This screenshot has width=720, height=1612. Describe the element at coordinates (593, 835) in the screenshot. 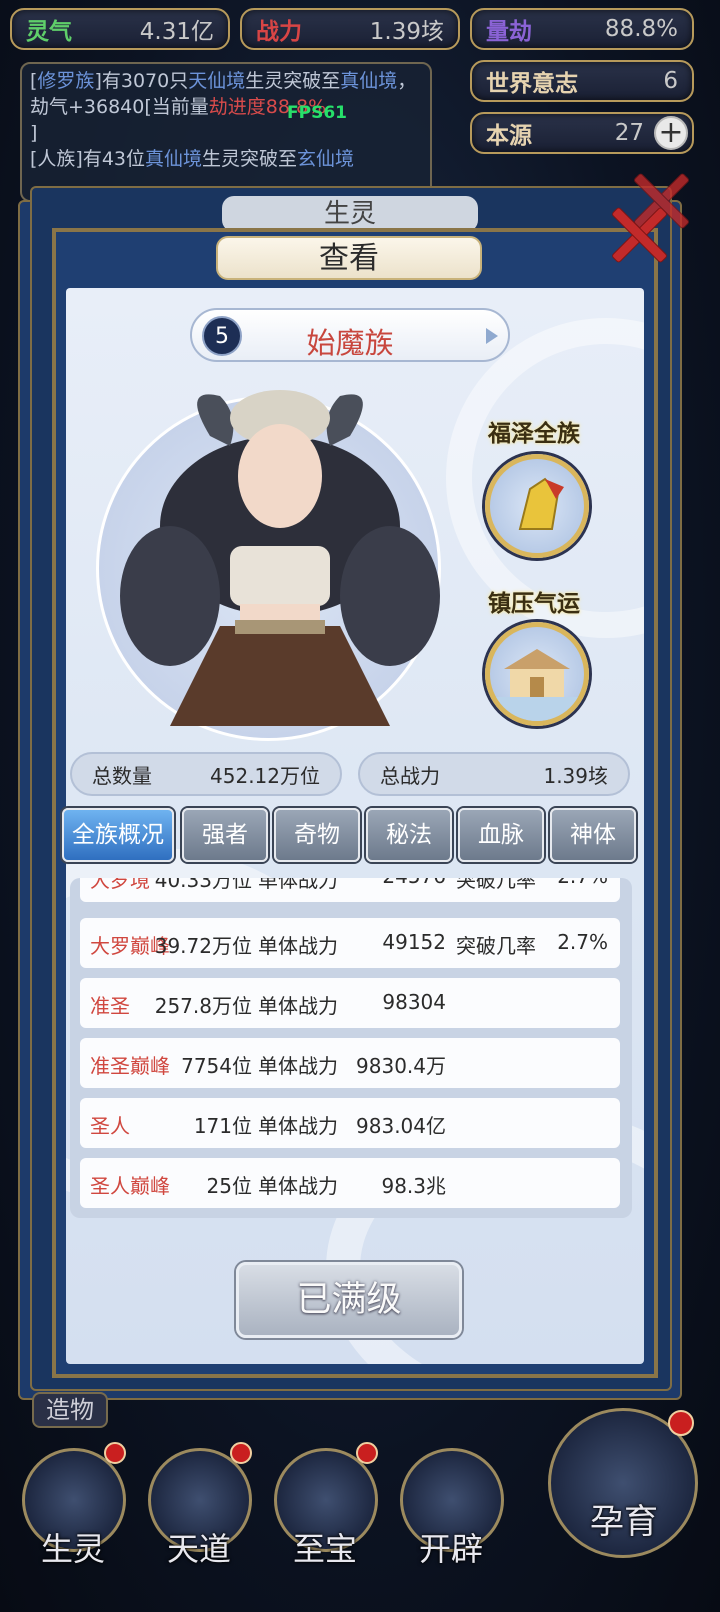

I see `tab-divine-body: 神体` at that location.